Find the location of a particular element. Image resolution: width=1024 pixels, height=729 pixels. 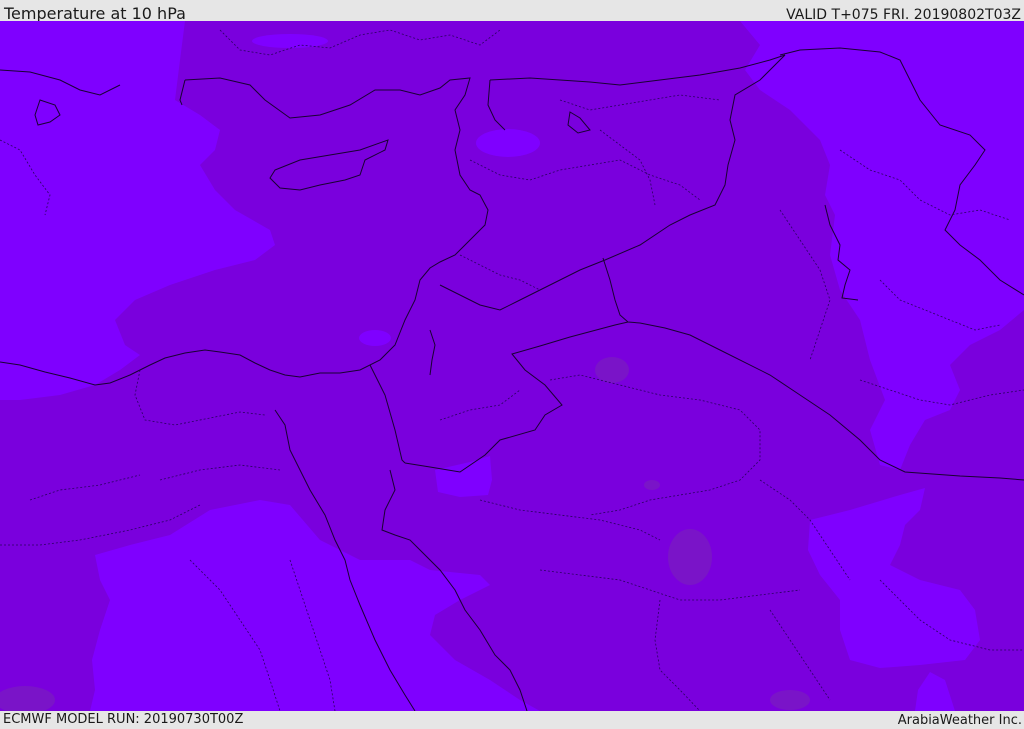

model-run-label: ECMWF MODEL RUN: 20190730T00Z is located at coordinates (123, 719).